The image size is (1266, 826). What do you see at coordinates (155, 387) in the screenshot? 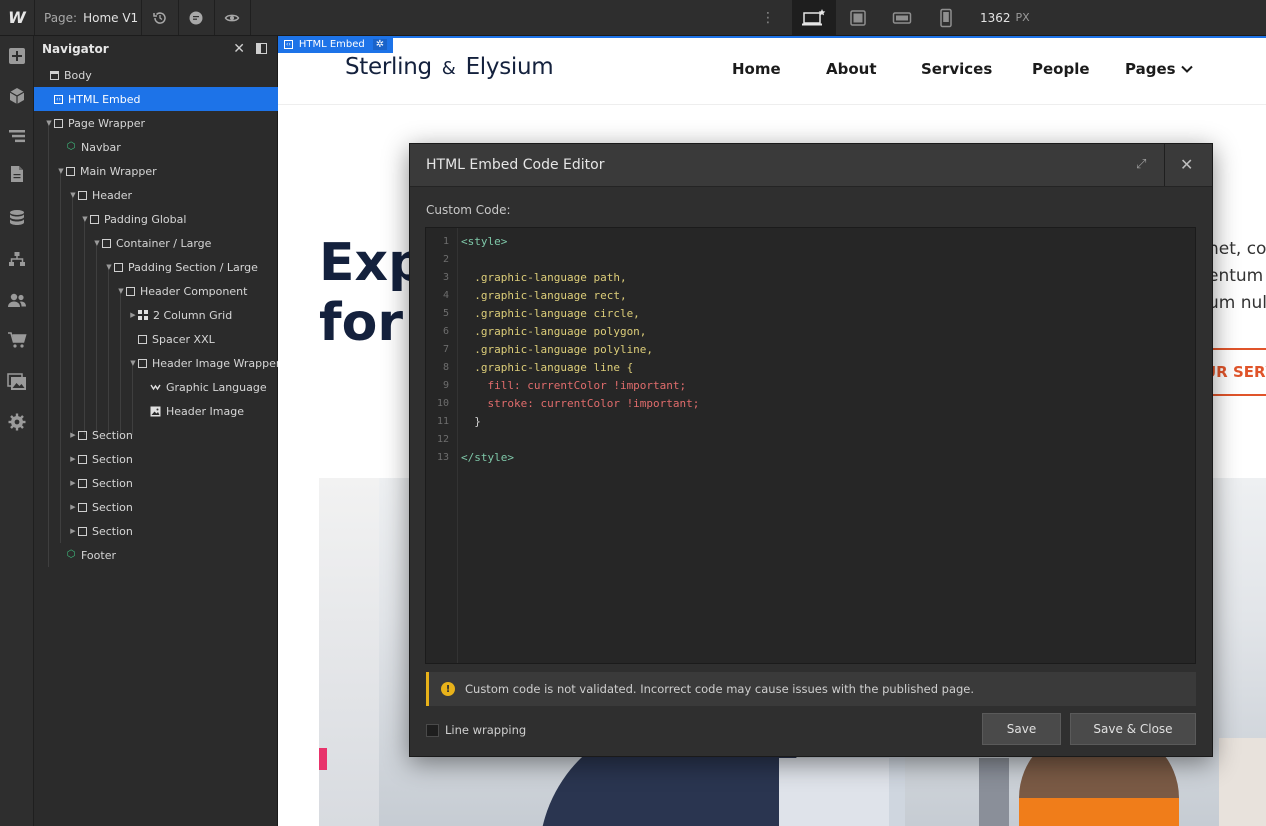
I see `vector-graphic-icon` at bounding box center [155, 387].